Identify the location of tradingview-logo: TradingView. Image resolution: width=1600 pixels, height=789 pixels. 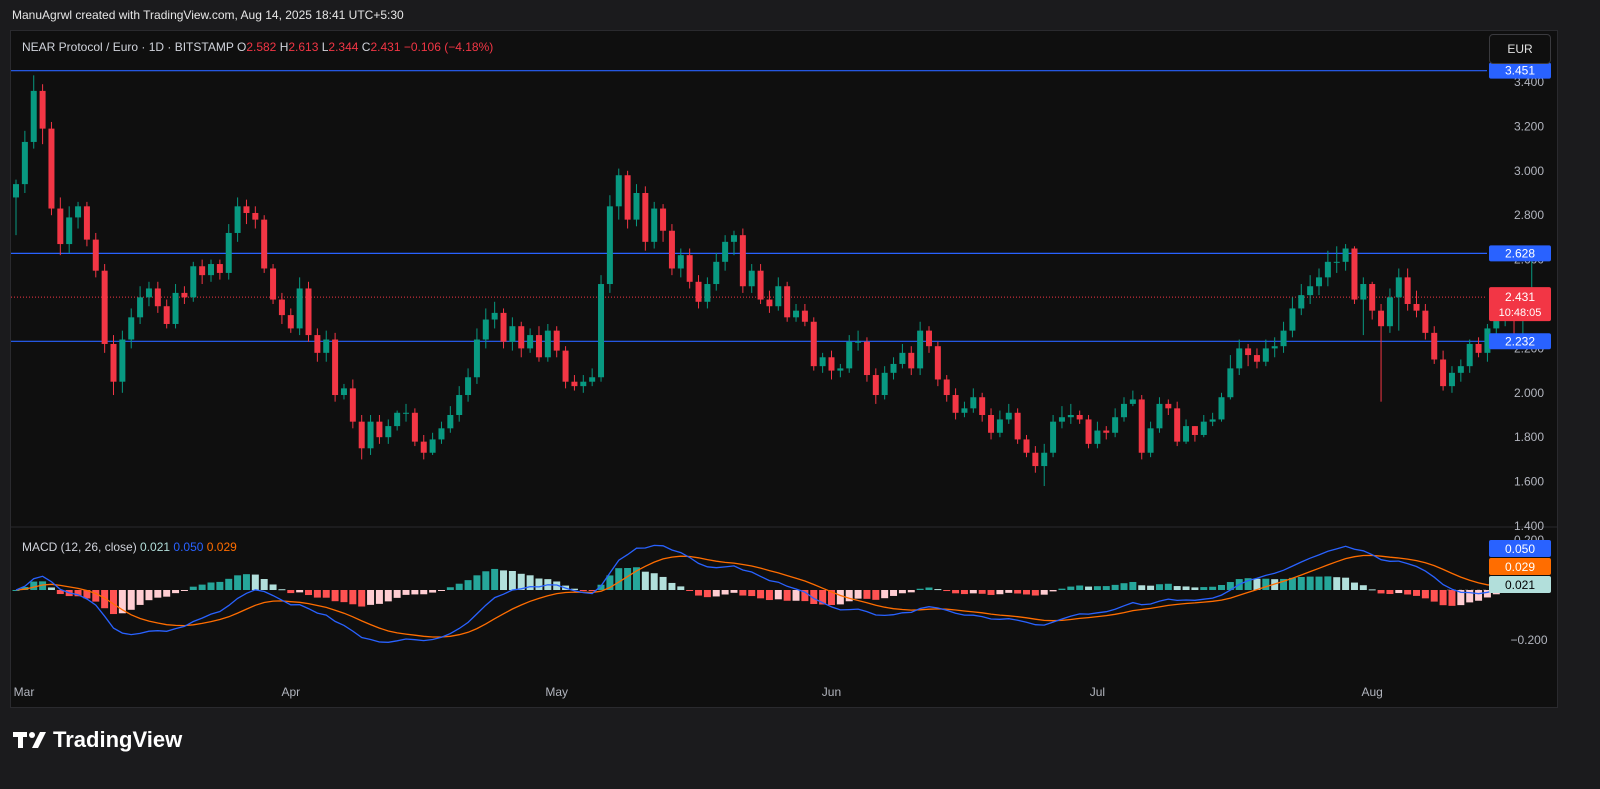
(97, 740).